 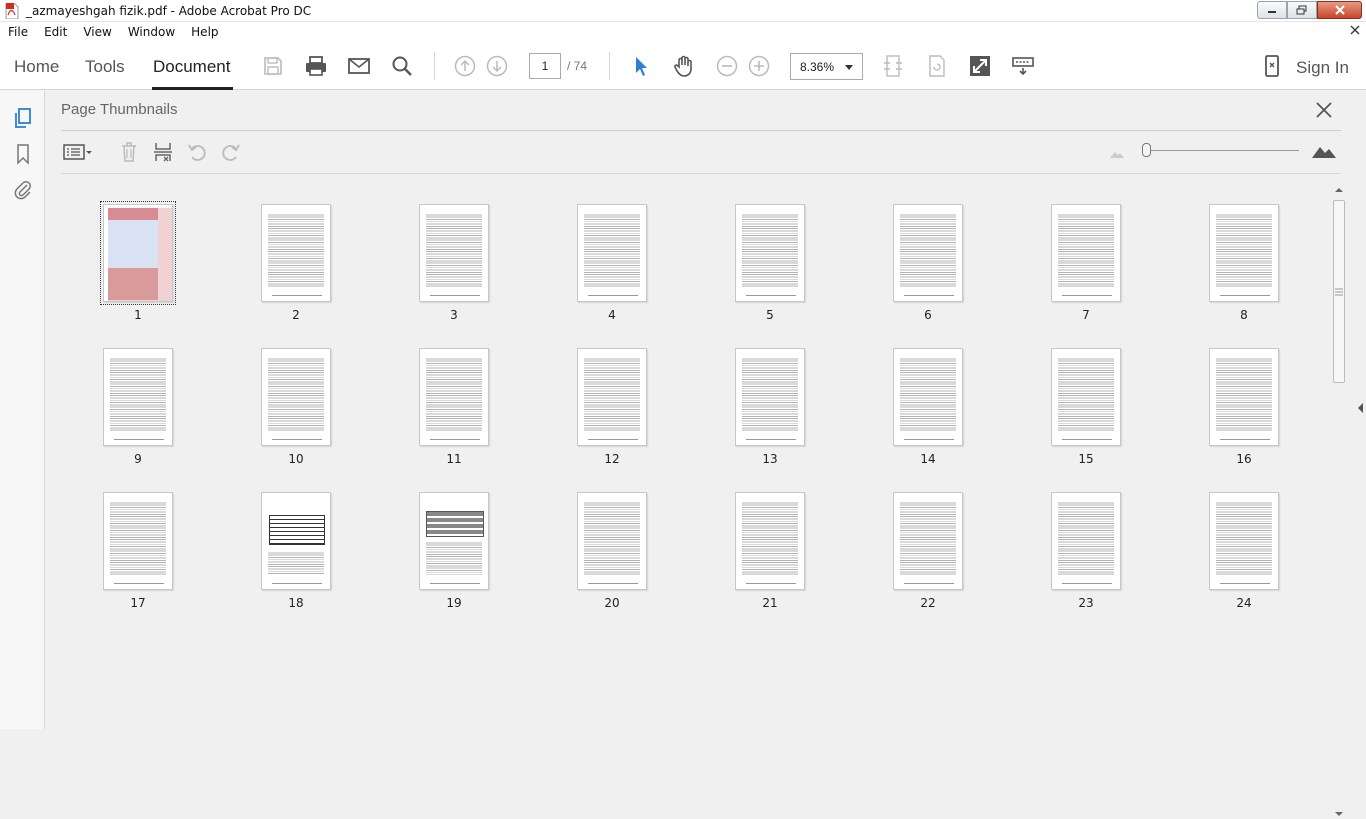 I want to click on select-tool-button, so click(x=641, y=66).